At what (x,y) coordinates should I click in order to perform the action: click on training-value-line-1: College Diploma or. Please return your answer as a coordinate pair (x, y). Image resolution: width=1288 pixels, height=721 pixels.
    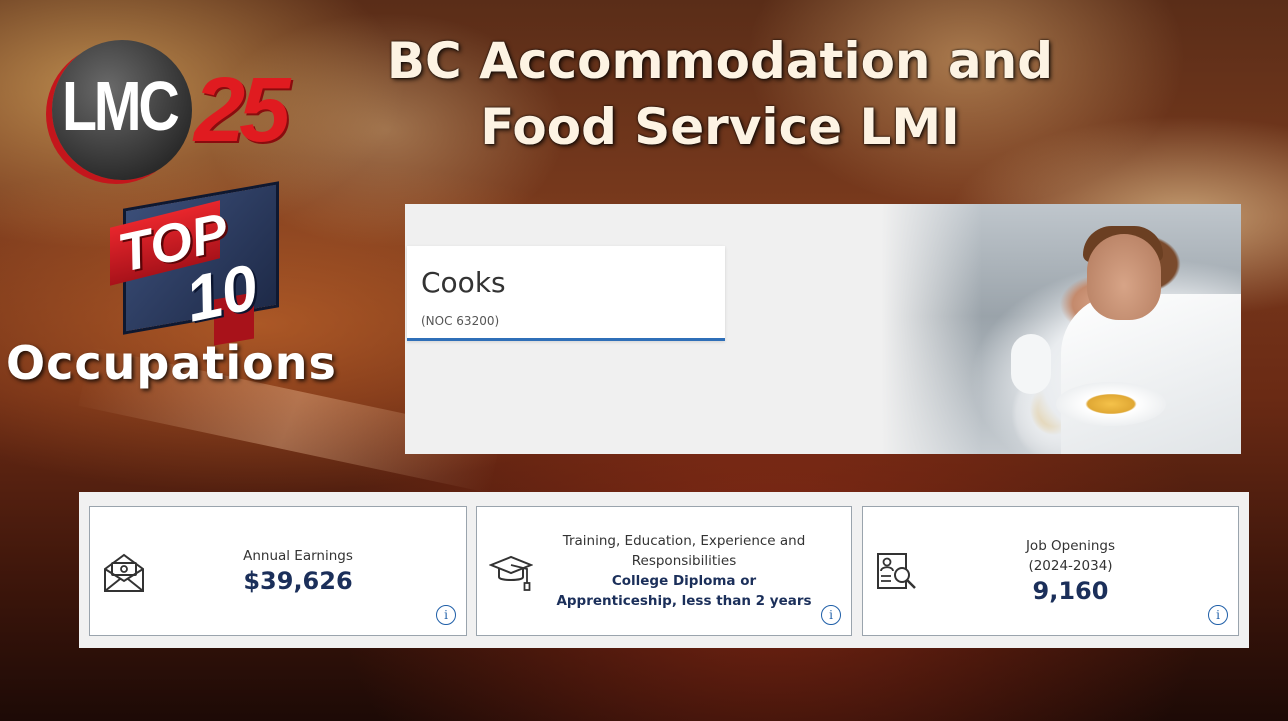
    Looking at the image, I should click on (684, 581).